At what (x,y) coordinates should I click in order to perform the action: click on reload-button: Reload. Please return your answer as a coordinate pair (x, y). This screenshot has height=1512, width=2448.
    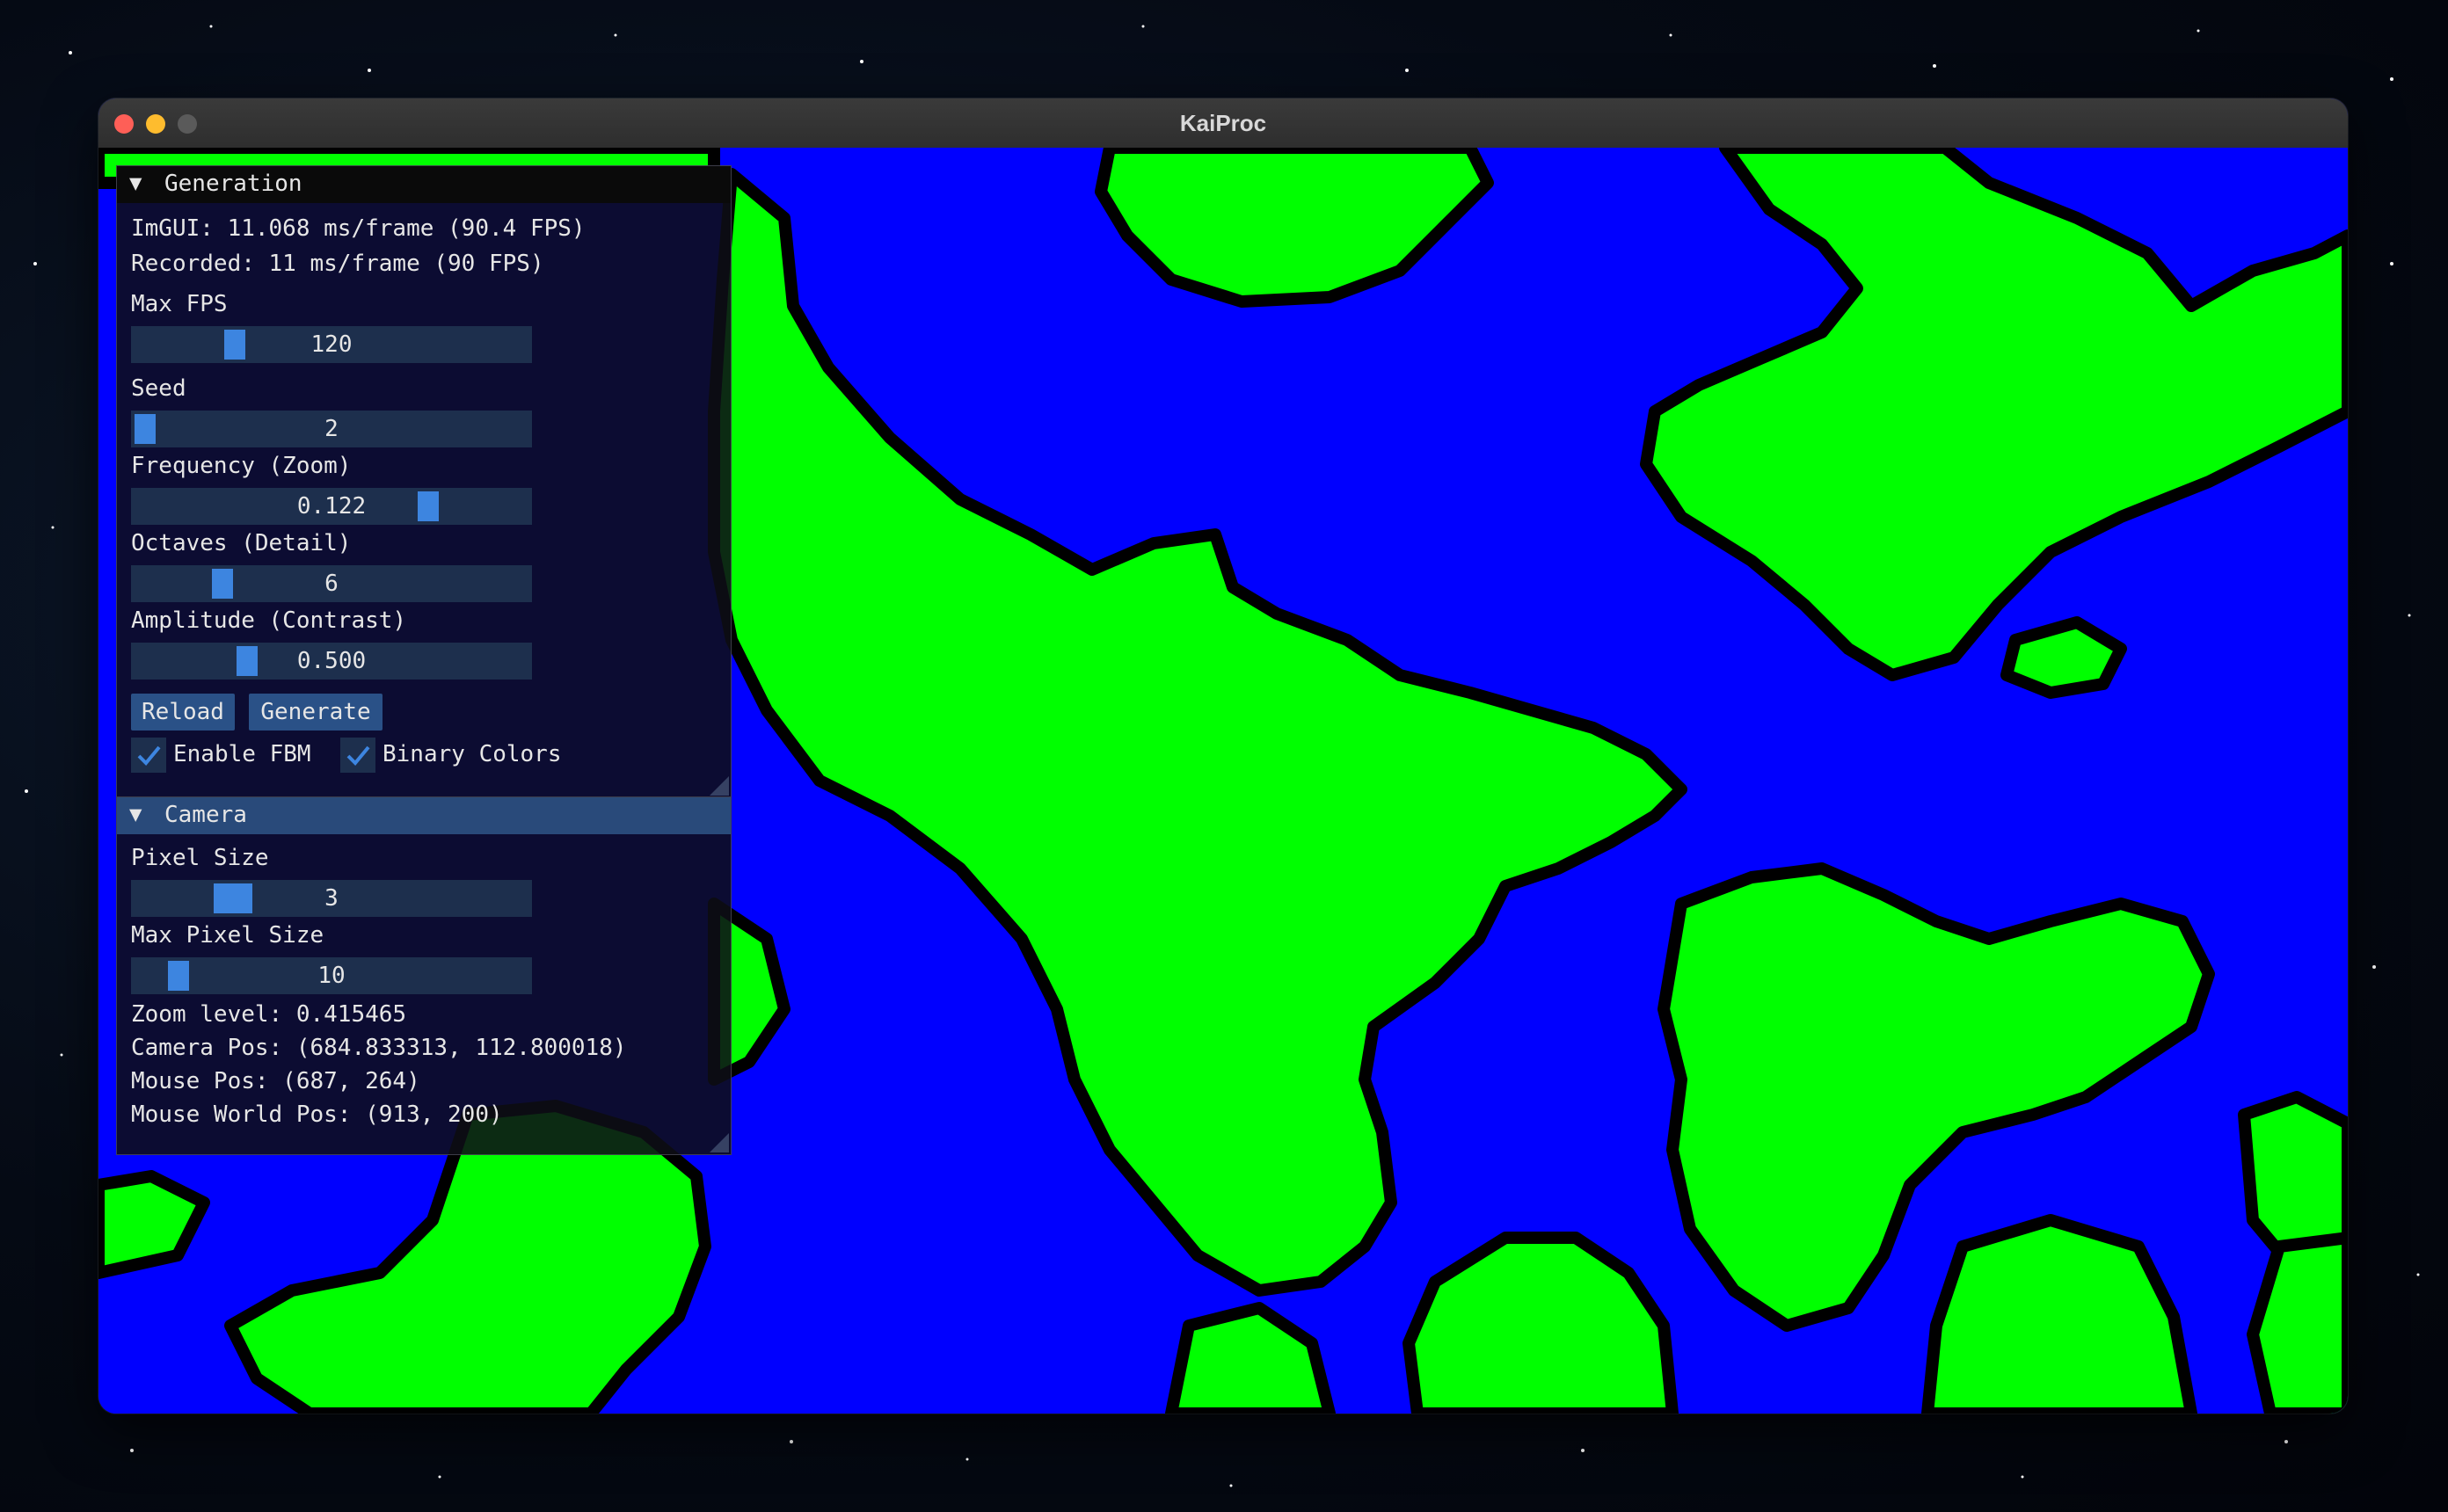
    Looking at the image, I should click on (183, 713).